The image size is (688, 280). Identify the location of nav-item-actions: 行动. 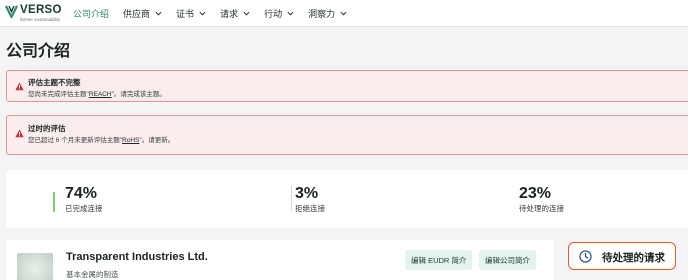
(279, 13).